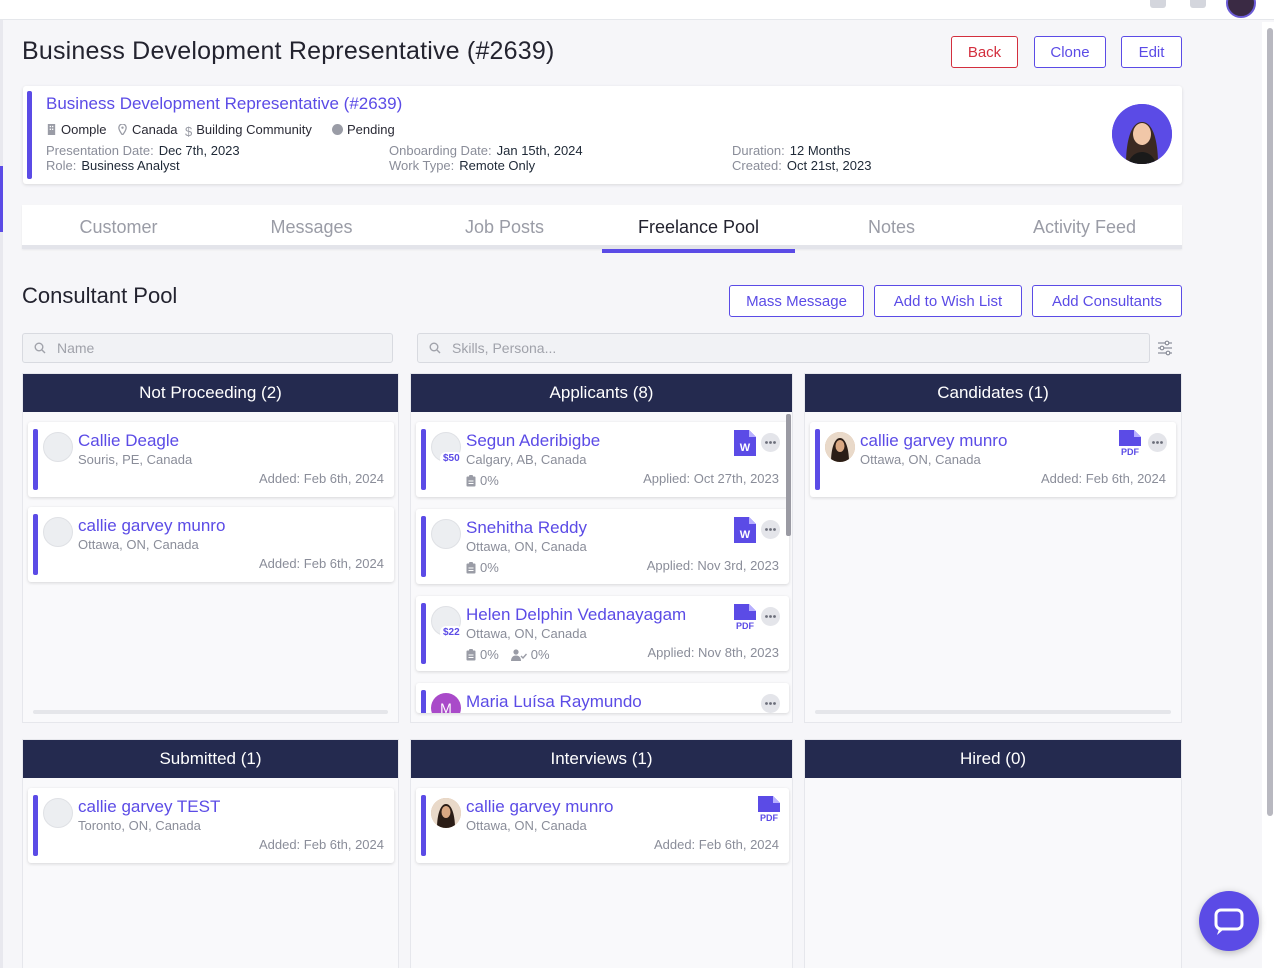  Describe the element at coordinates (40, 348) in the screenshot. I see `search-icon` at that location.